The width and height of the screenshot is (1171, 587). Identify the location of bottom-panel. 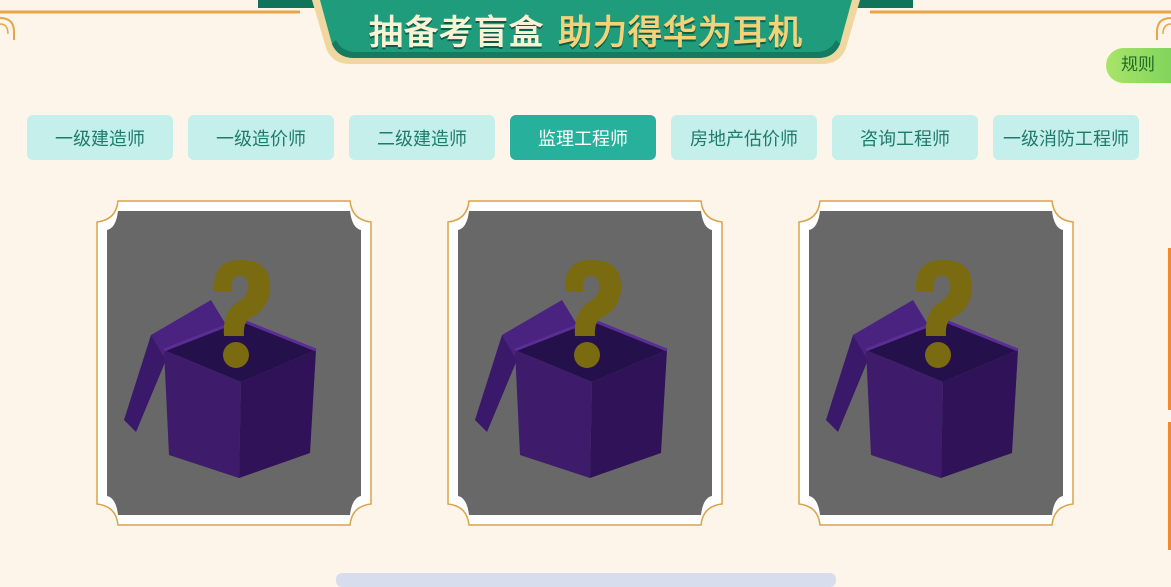
(586, 580).